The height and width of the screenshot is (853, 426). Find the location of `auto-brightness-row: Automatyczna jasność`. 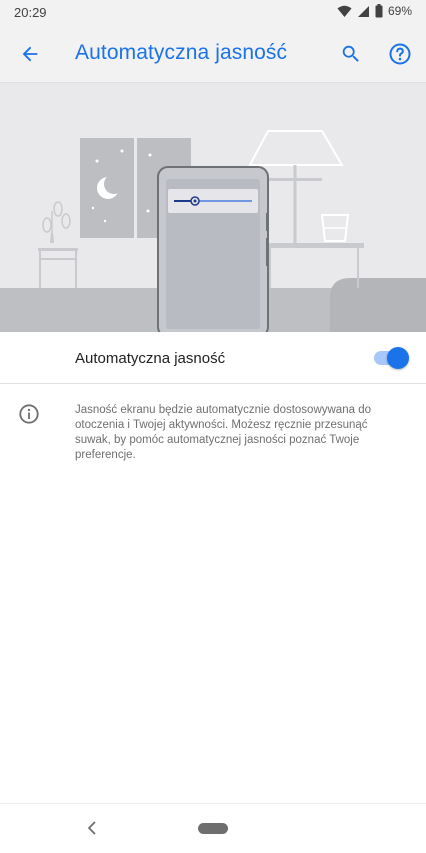

auto-brightness-row: Automatyczna jasność is located at coordinates (213, 358).